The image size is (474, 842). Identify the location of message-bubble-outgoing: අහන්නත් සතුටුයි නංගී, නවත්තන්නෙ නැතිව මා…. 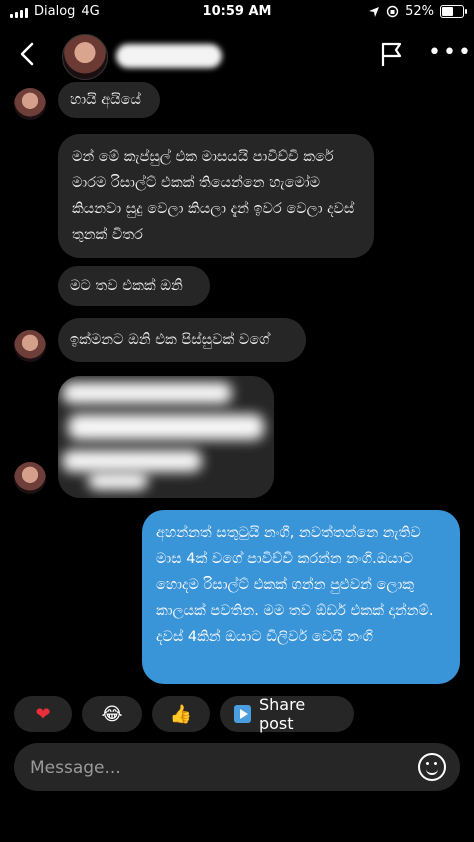
(301, 597).